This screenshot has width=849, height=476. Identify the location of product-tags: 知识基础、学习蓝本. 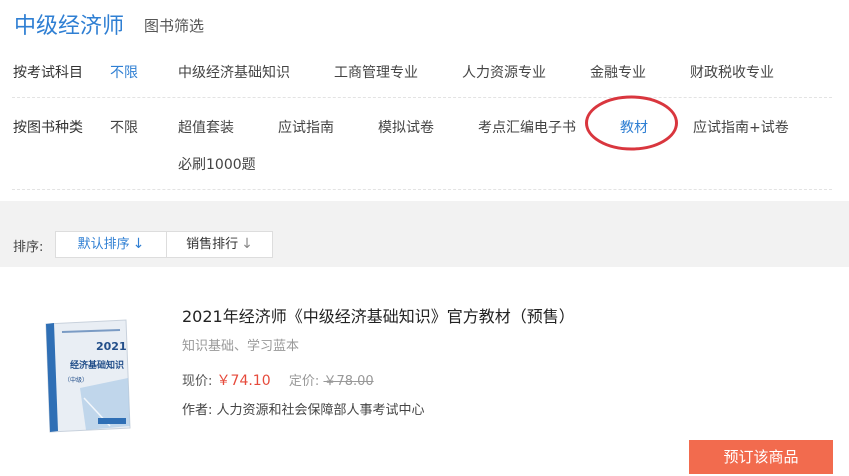
(241, 346).